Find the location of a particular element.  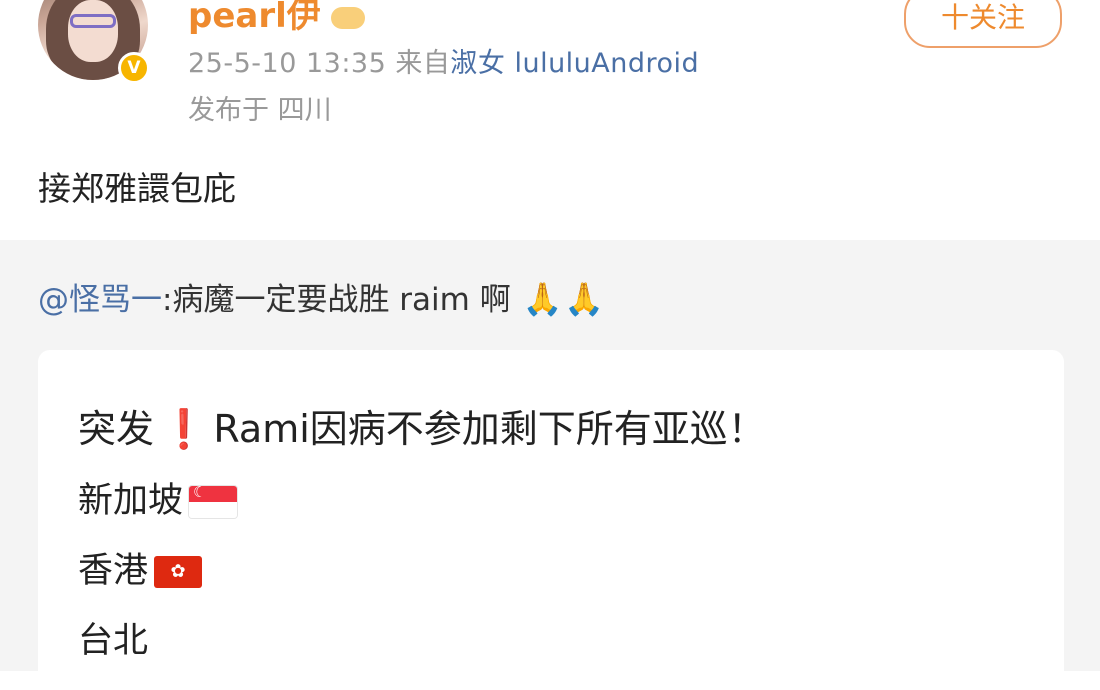

post-source-link: 淑女 lululuAndroid is located at coordinates (574, 63).